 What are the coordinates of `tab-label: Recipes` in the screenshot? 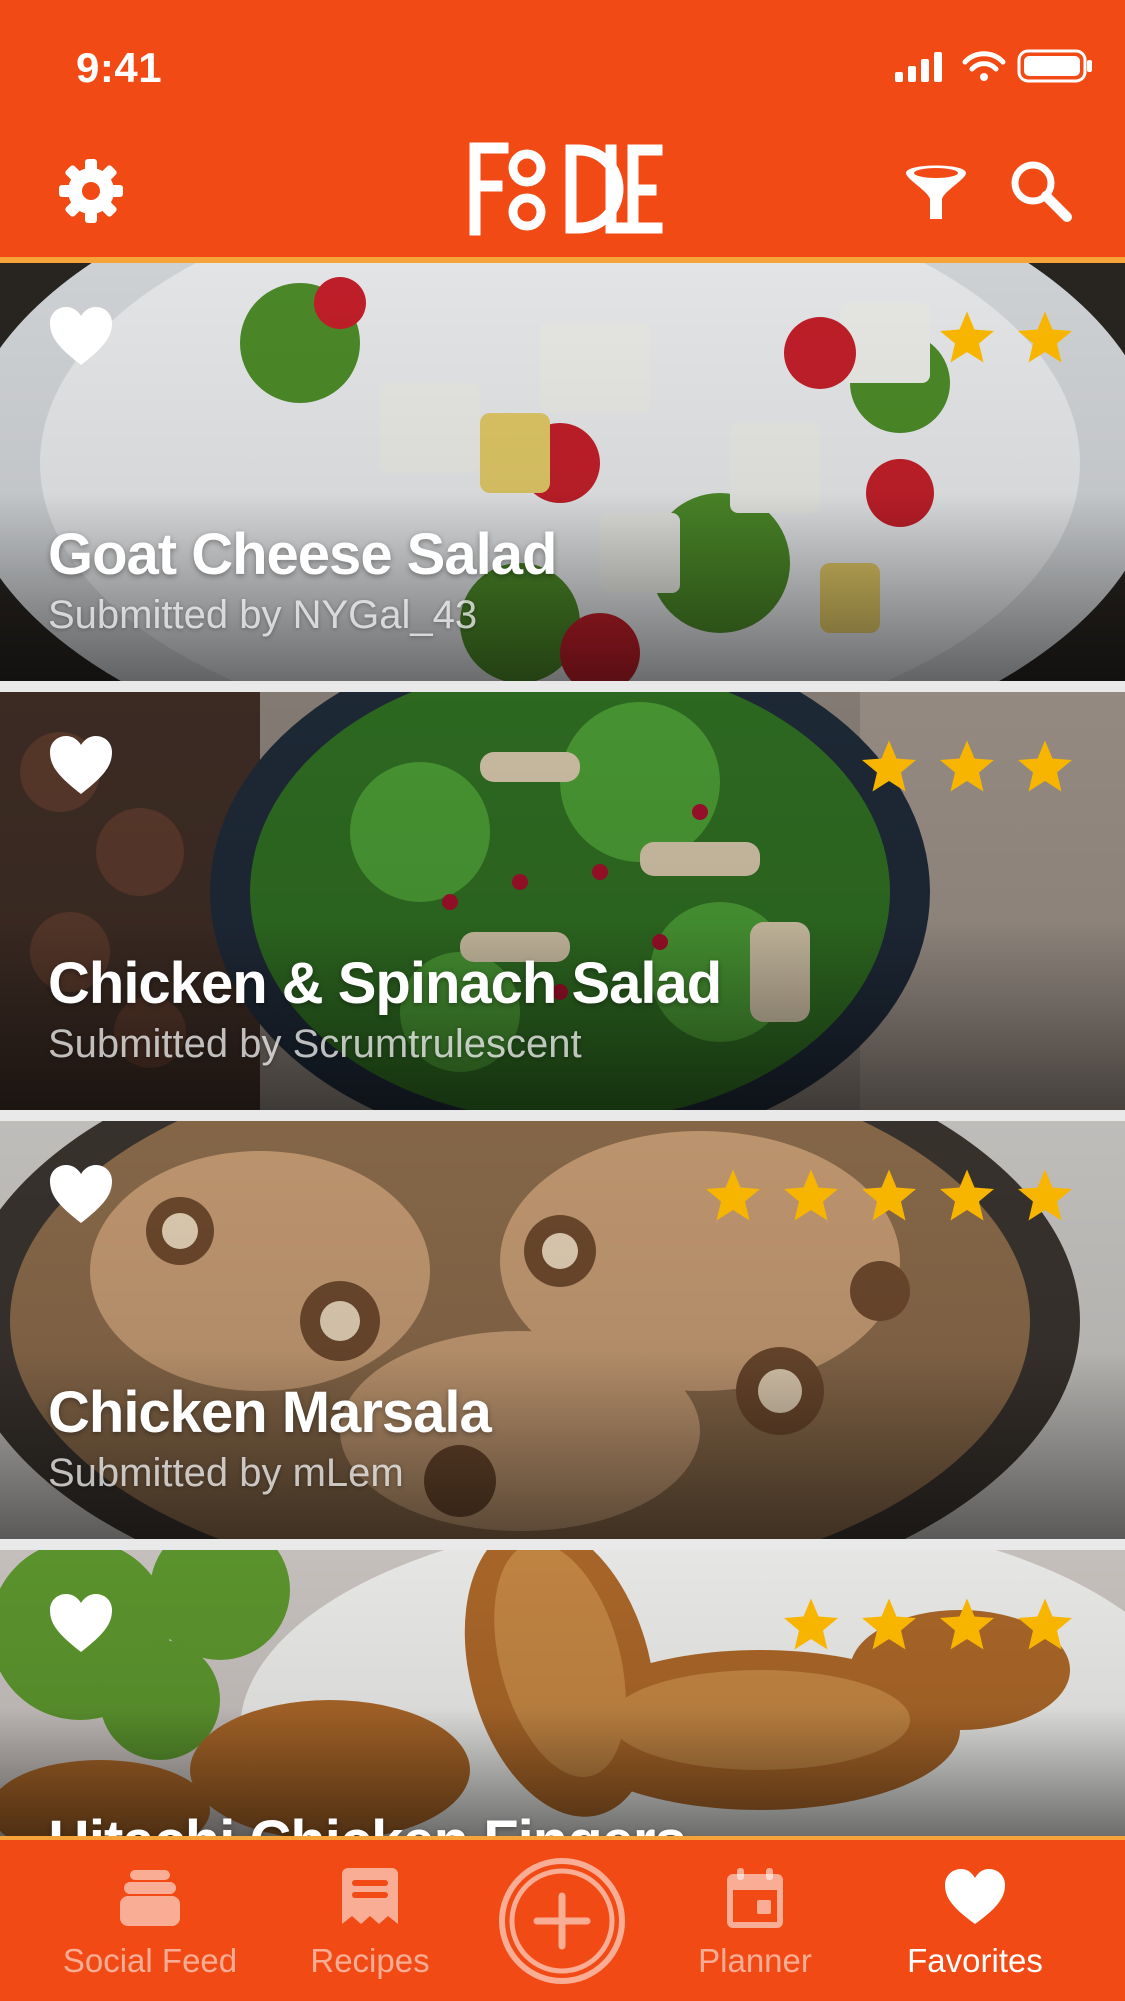 It's located at (370, 1960).